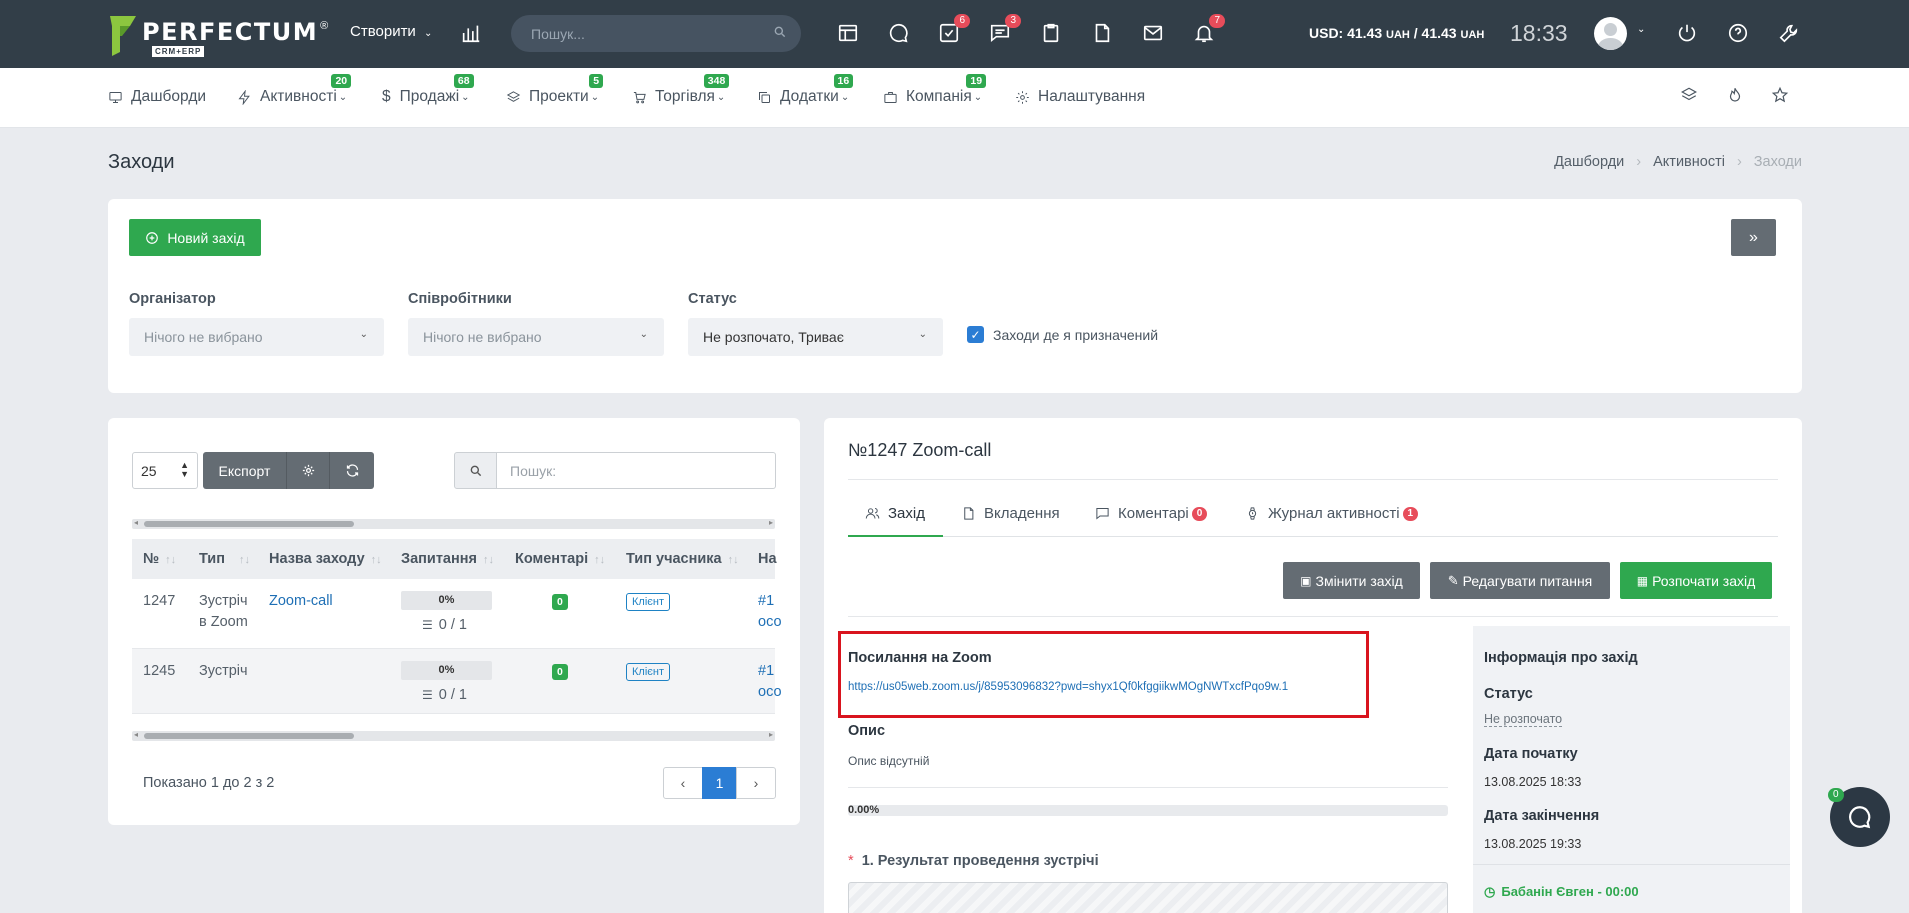 The width and height of the screenshot is (1909, 913). What do you see at coordinates (1610, 44) in the screenshot?
I see `avatar-body` at bounding box center [1610, 44].